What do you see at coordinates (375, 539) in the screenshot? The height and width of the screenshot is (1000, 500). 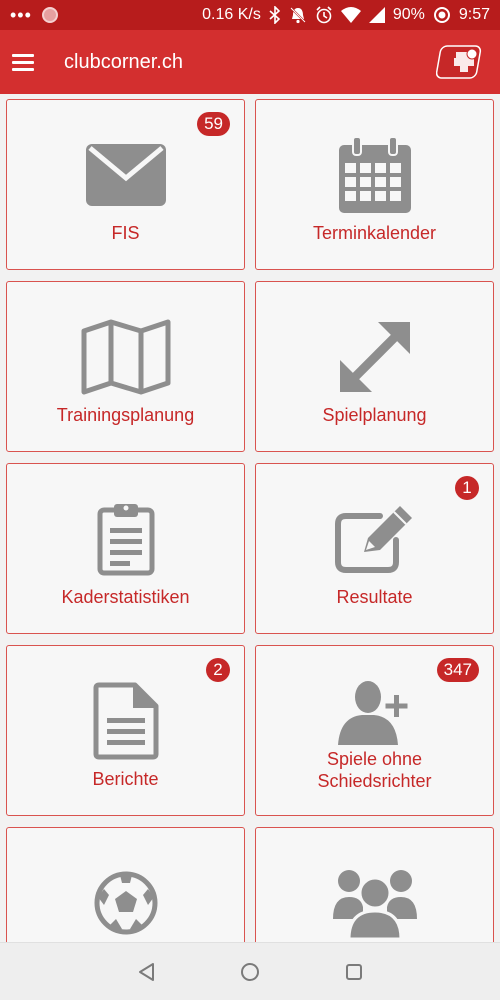 I see `edit-icon` at bounding box center [375, 539].